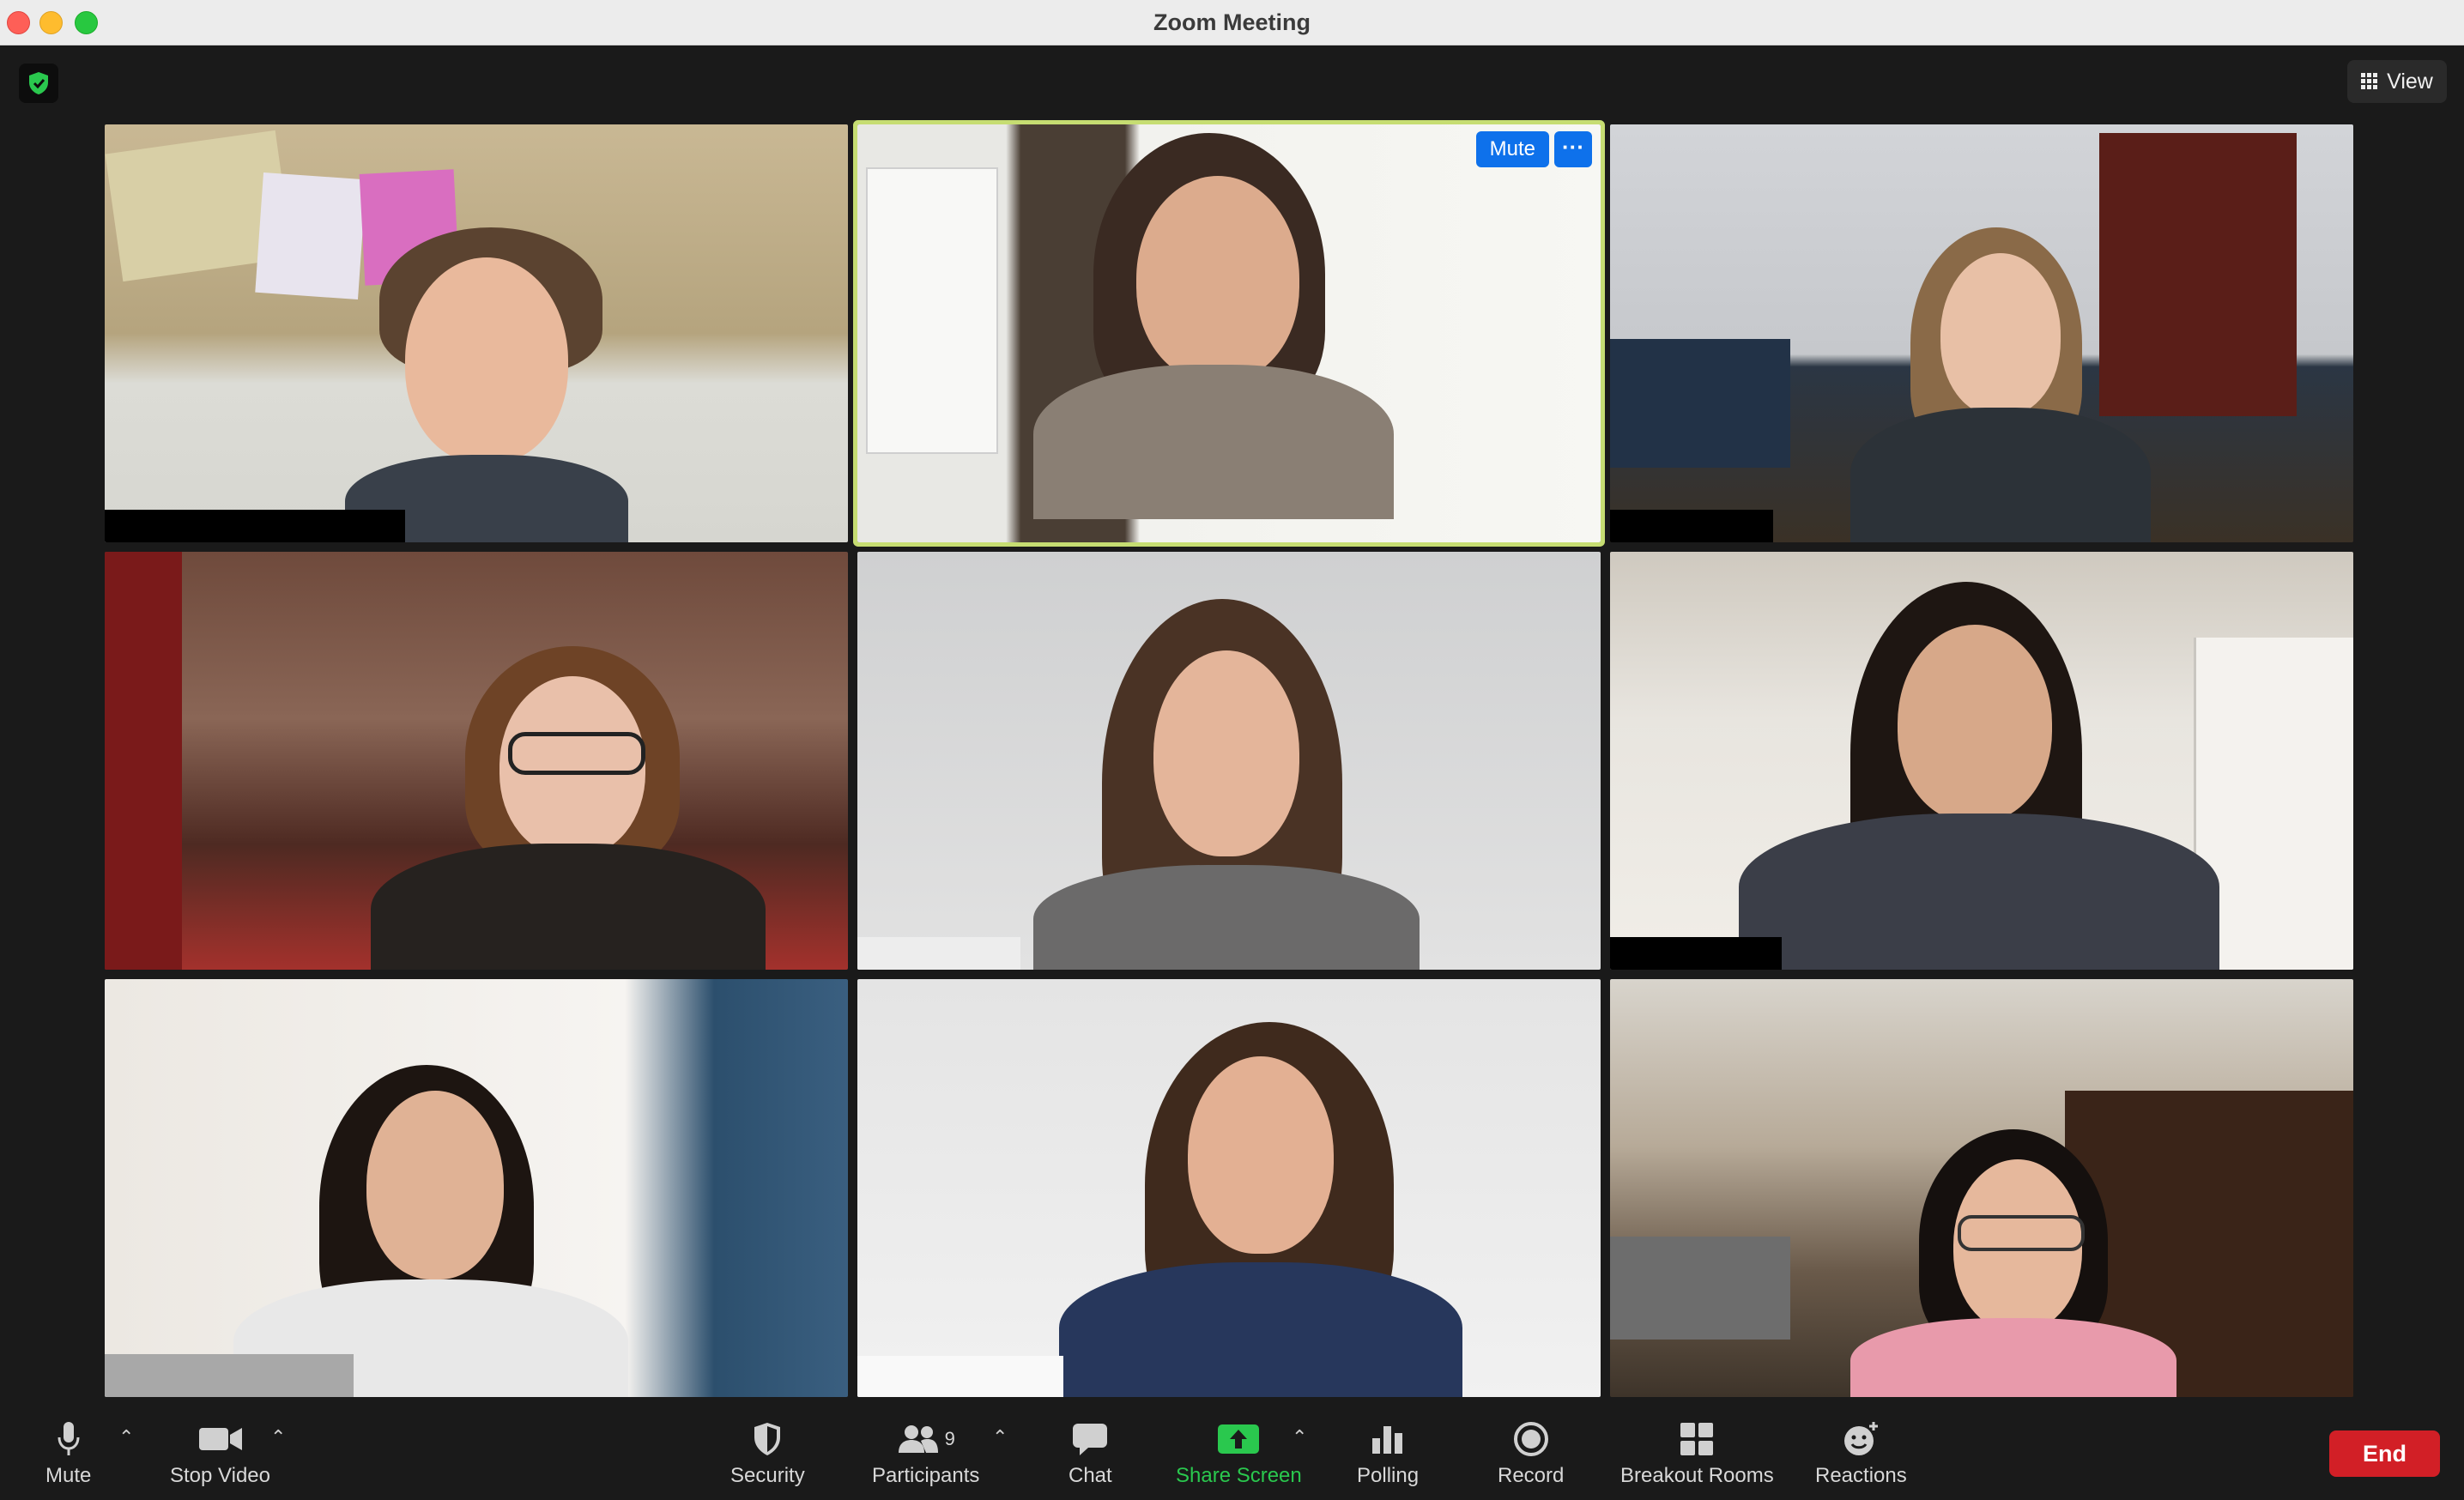  I want to click on video-options-caret-icon: ⌃, so click(278, 1437).